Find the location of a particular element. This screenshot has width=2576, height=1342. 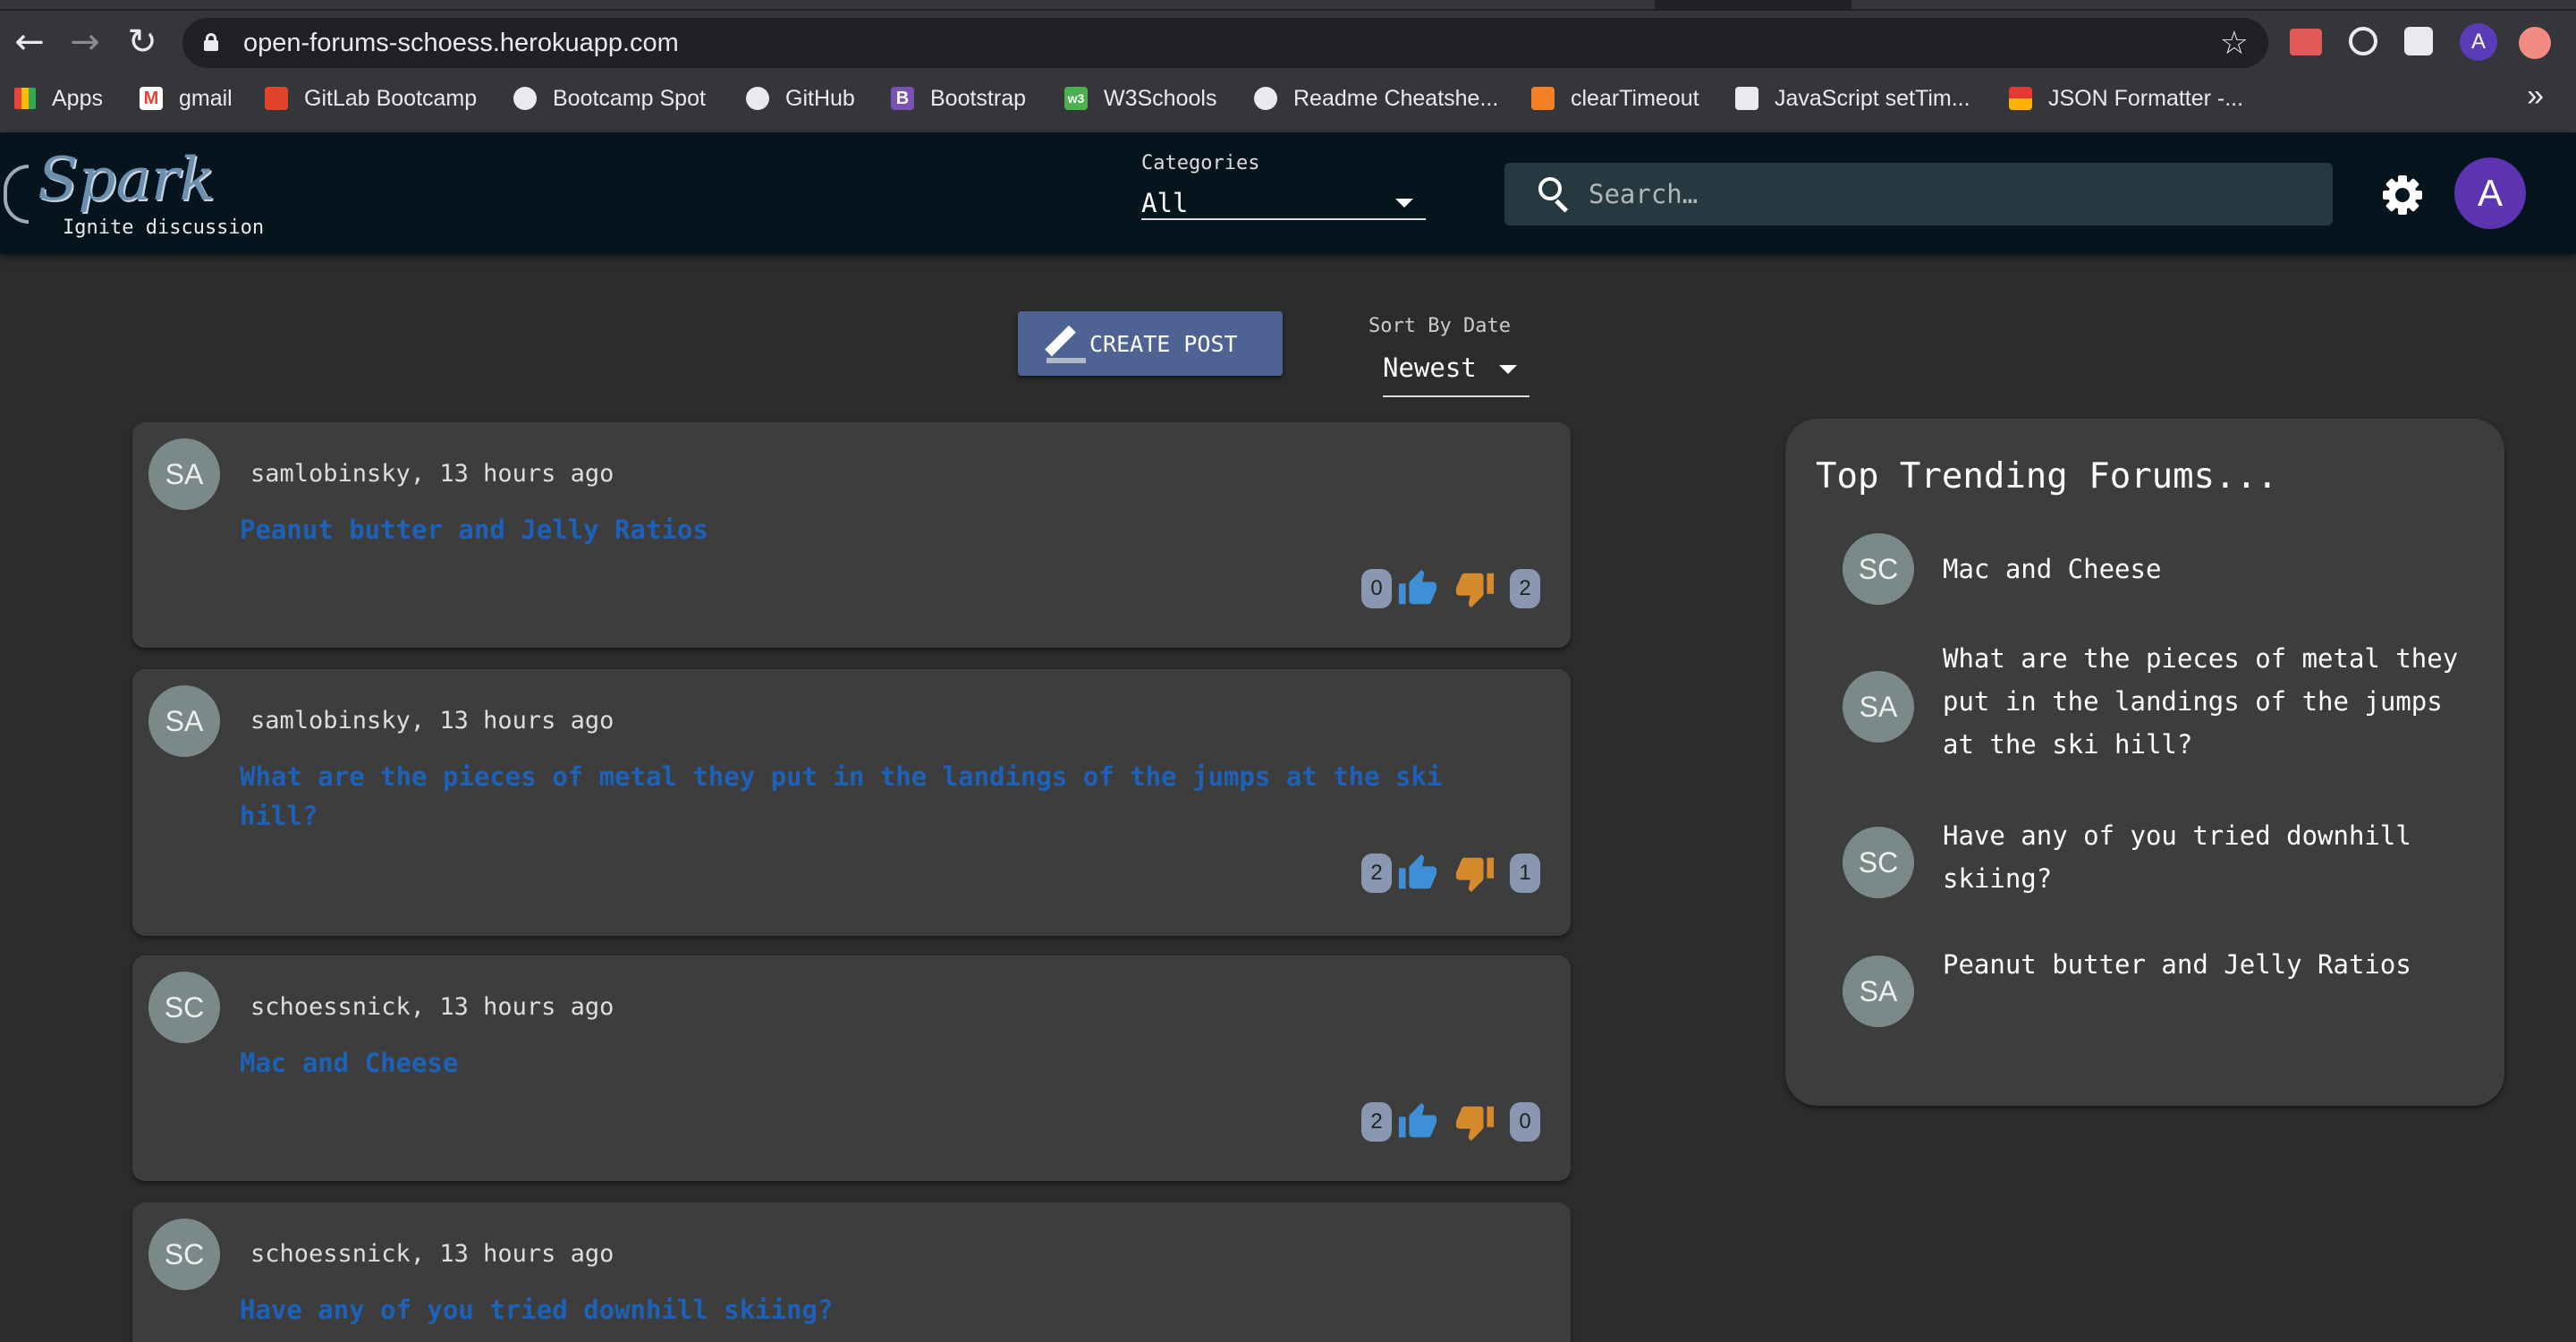

downvote-count: 2 is located at coordinates (1525, 588).